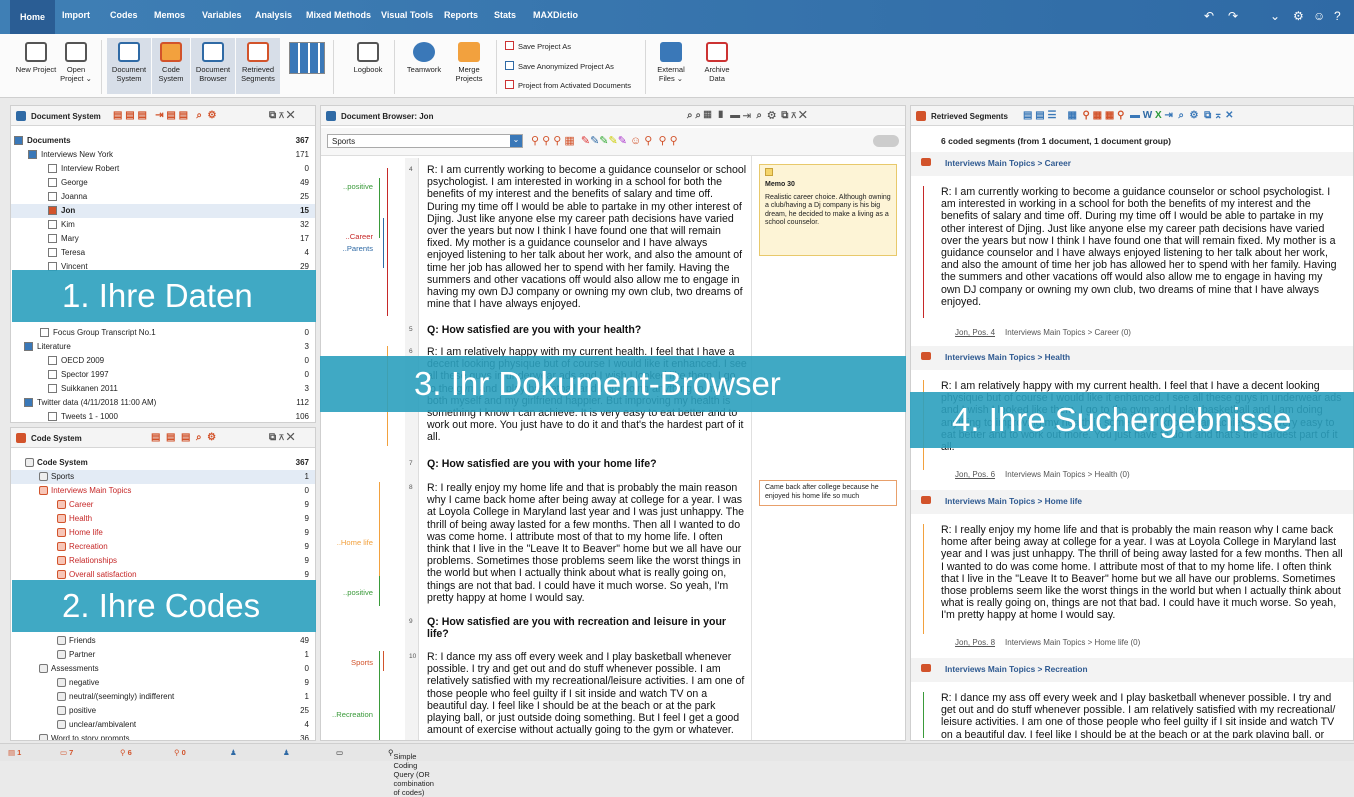 Image resolution: width=1354 pixels, height=797 pixels. What do you see at coordinates (1132, 501) in the screenshot?
I see `segment-header: Interviews Main Topics > Home life` at bounding box center [1132, 501].